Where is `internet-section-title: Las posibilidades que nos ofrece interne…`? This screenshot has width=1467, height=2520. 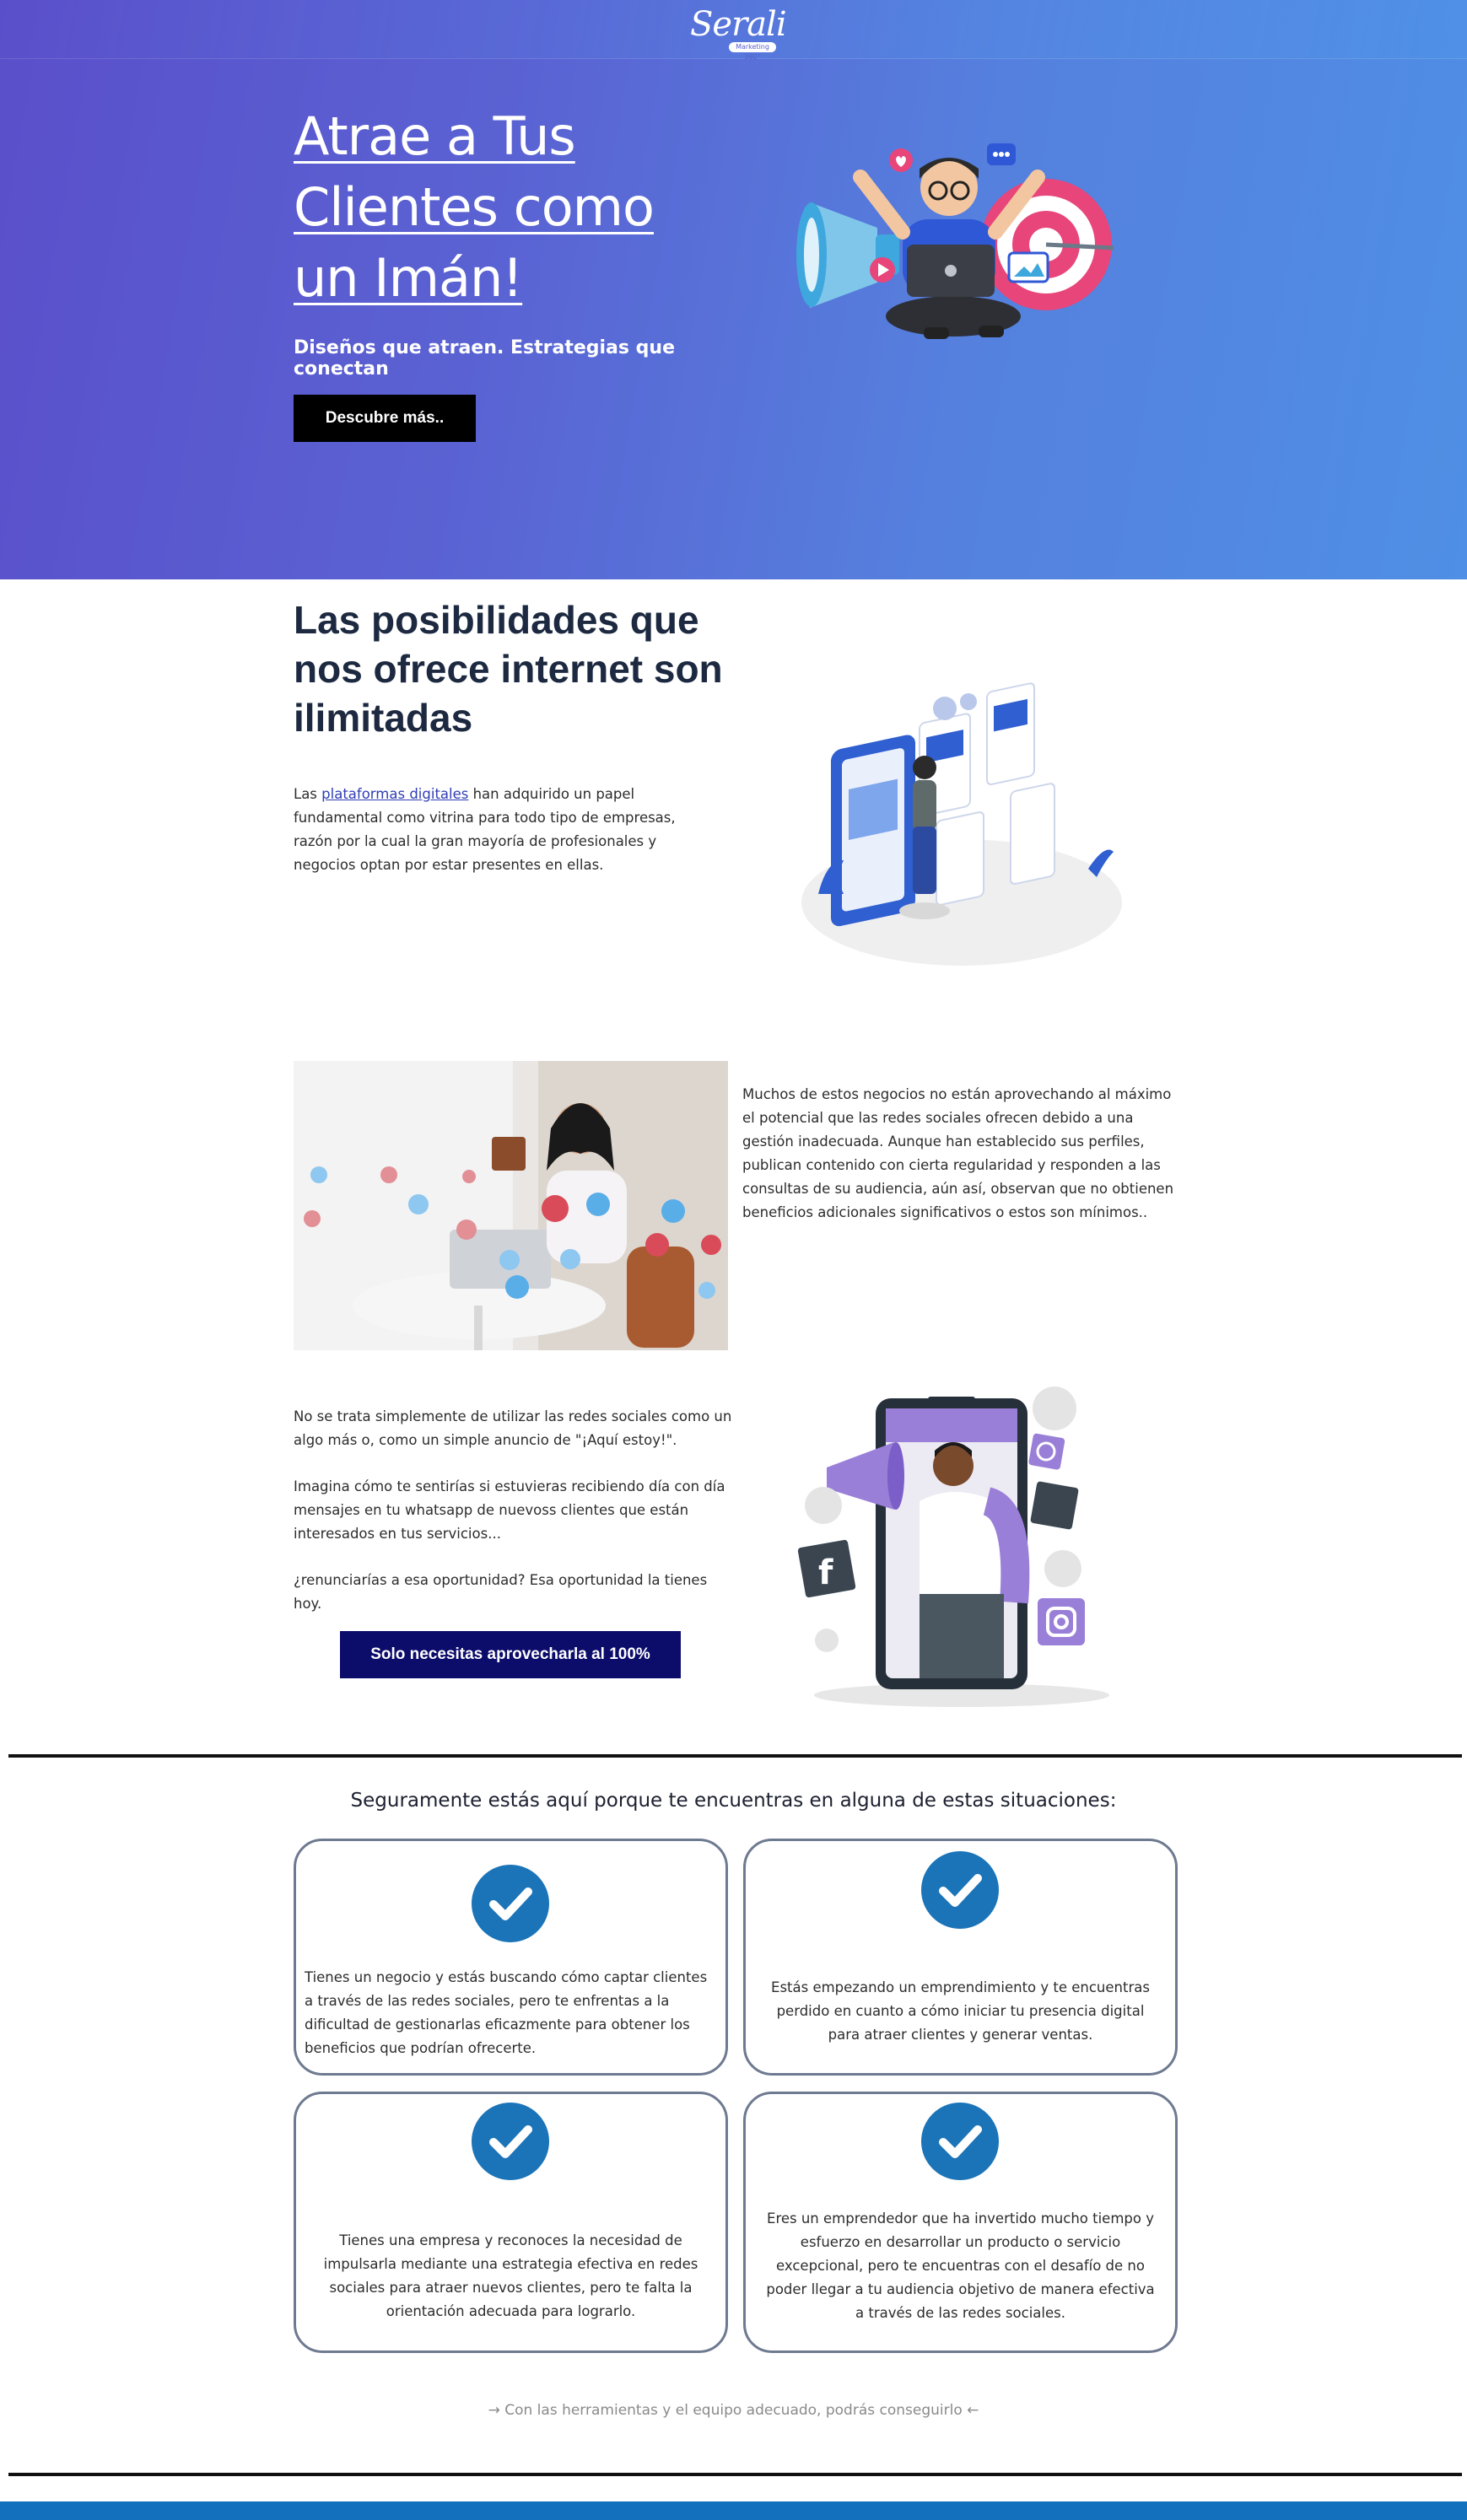
internet-section-title: Las posibilidades que nos ofrece interne… is located at coordinates (509, 669).